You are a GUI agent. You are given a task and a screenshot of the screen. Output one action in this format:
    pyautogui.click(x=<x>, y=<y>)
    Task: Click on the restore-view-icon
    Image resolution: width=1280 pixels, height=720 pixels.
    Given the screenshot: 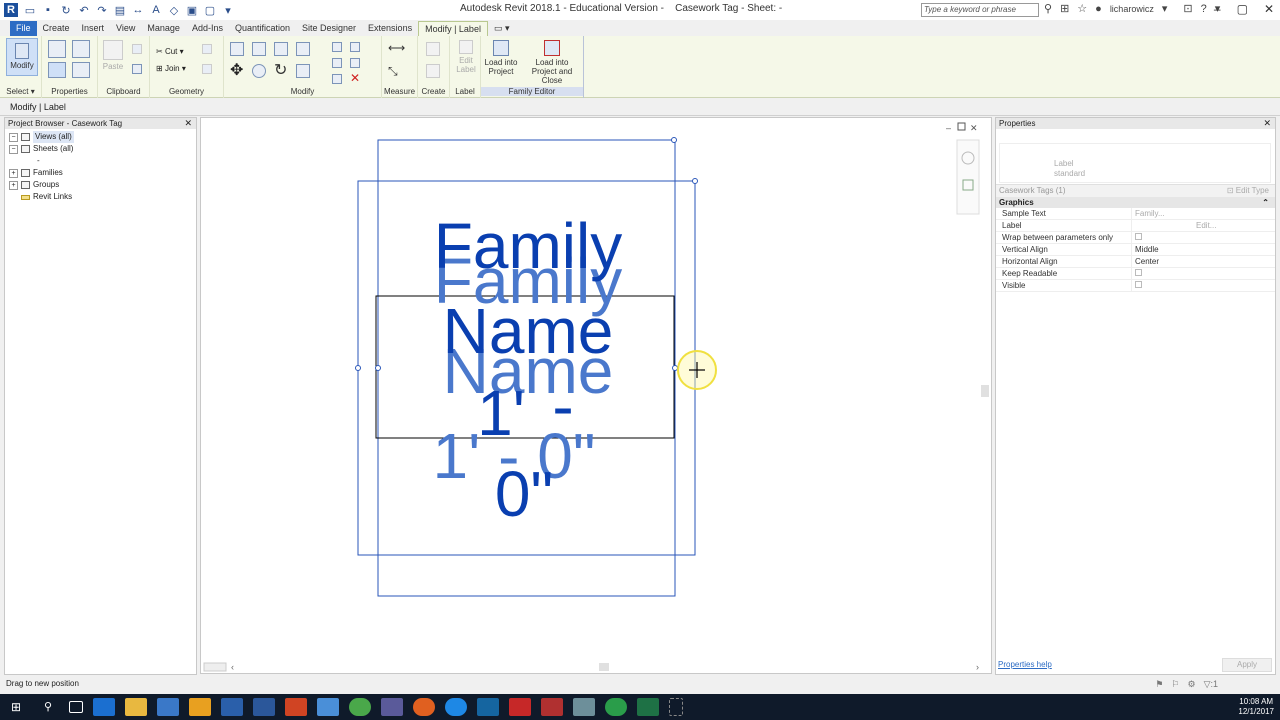 What is the action you would take?
    pyautogui.click(x=961, y=126)
    